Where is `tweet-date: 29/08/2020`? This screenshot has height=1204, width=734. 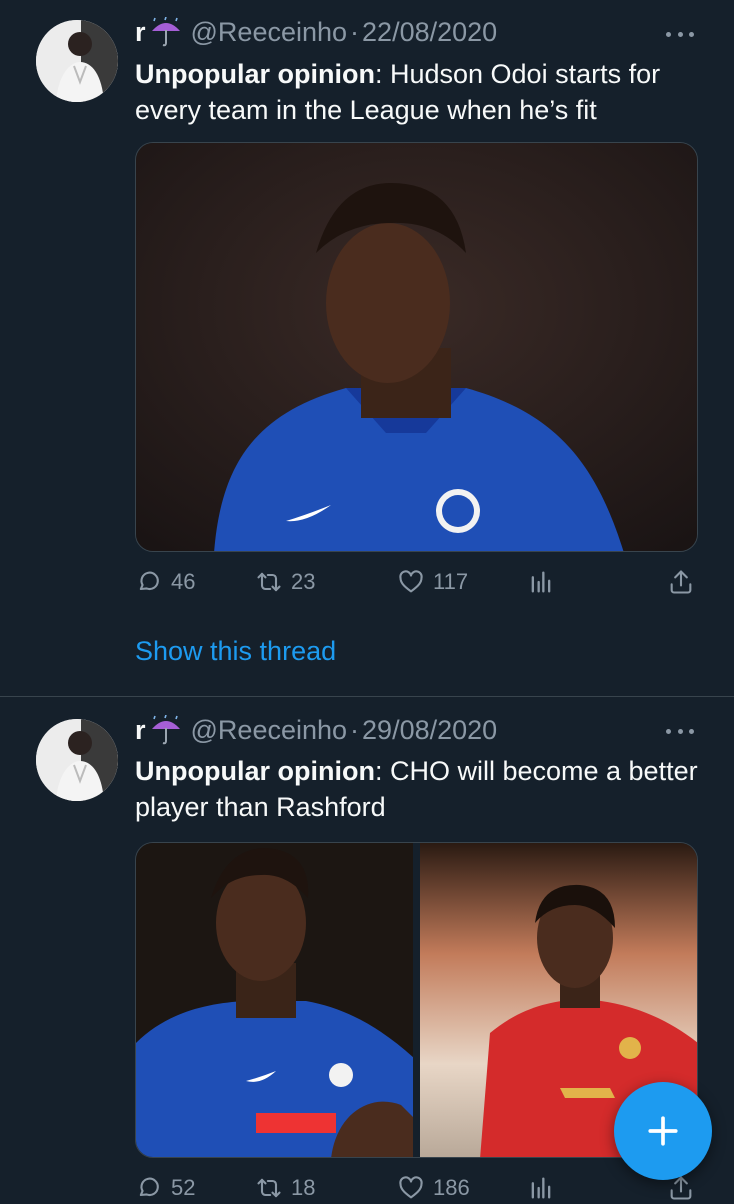
tweet-date: 29/08/2020 is located at coordinates (429, 730).